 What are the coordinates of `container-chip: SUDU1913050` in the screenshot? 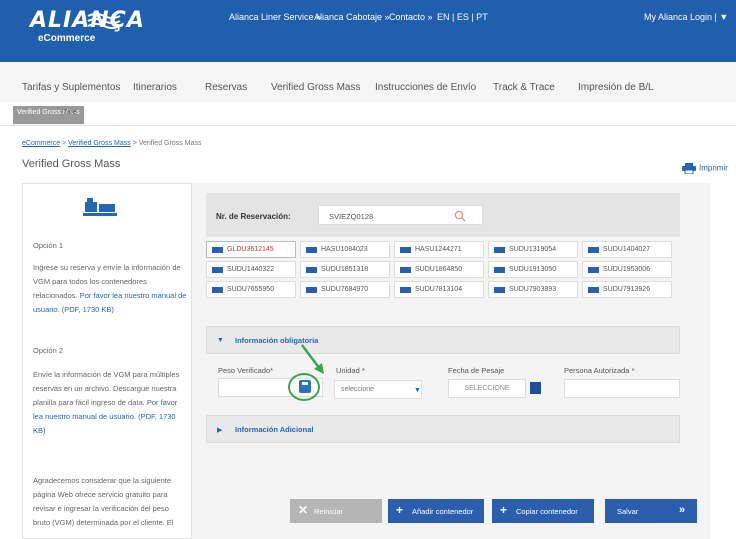 It's located at (533, 269).